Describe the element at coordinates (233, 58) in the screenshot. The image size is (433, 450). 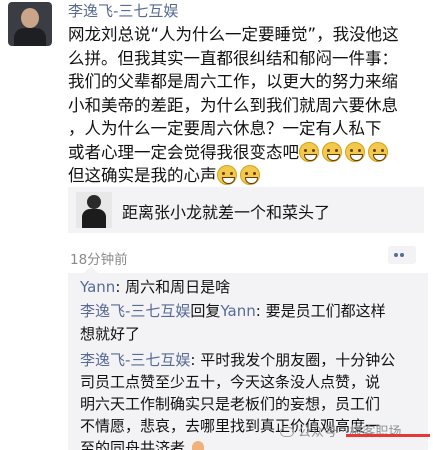
I see `post-line: 么拼。但我其实一直都很纠结和郁闷一件事：` at that location.